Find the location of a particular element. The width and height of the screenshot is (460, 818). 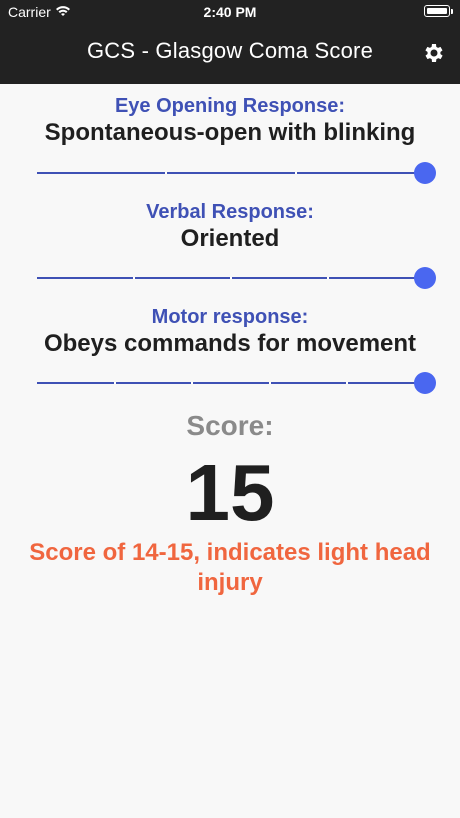

verbal-value: Oriented is located at coordinates (230, 238).